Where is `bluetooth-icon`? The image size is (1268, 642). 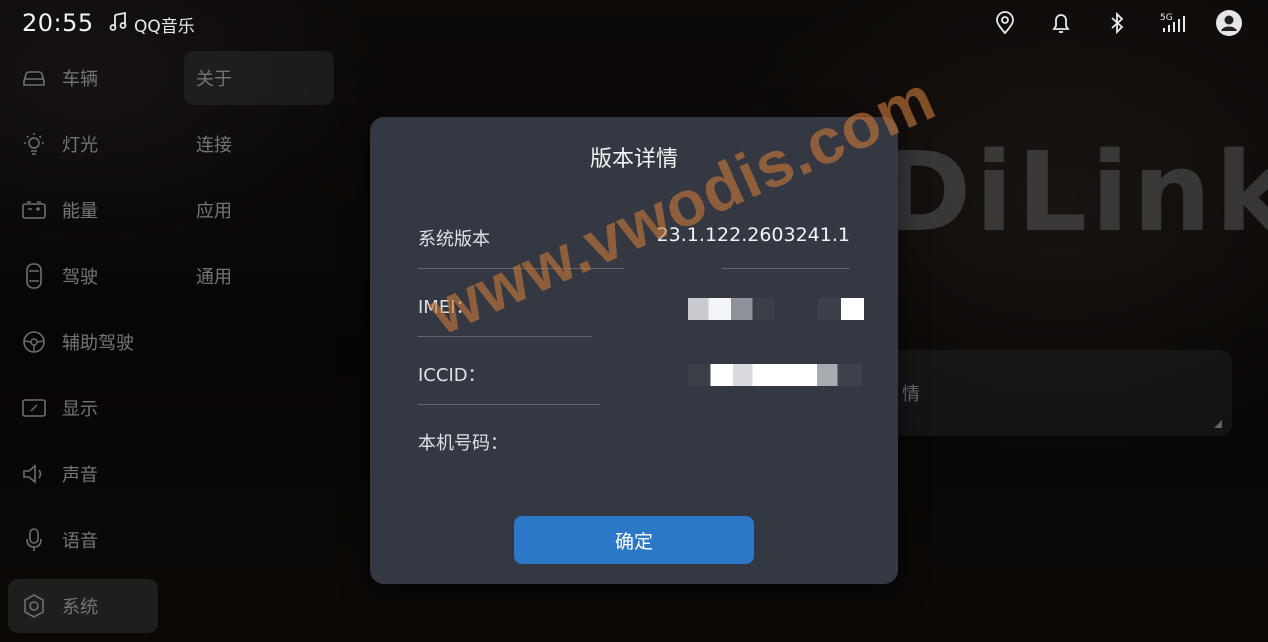 bluetooth-icon is located at coordinates (1117, 23).